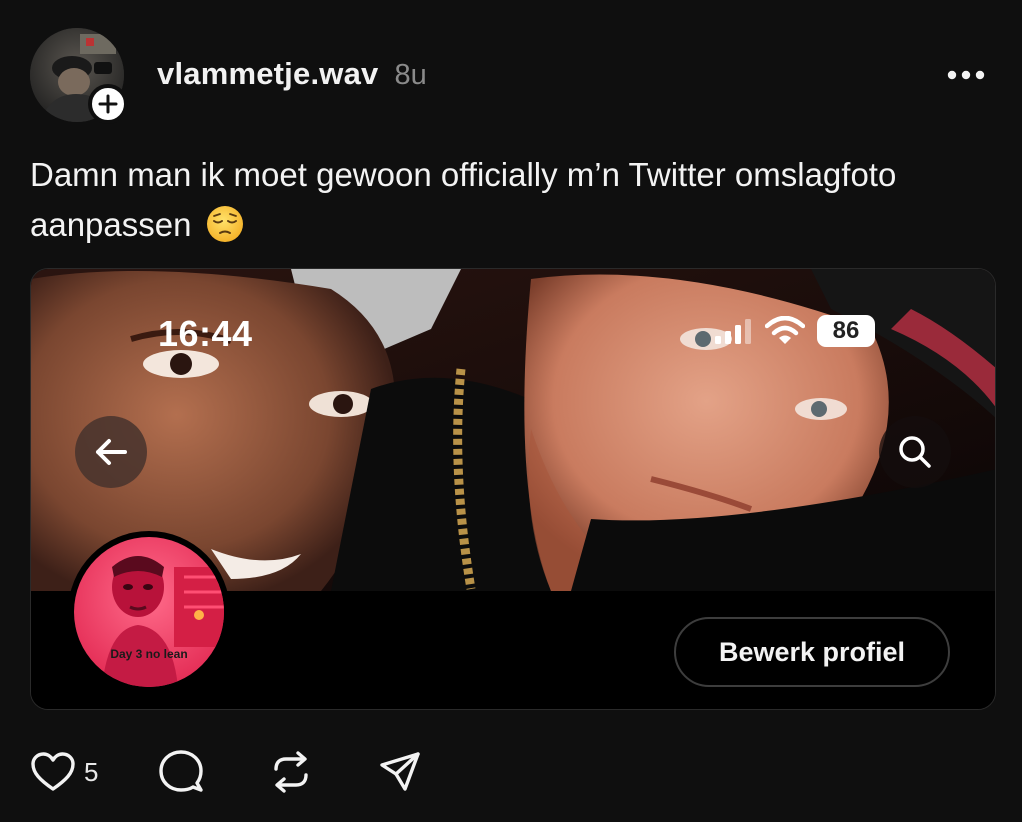 This screenshot has width=1022, height=822. I want to click on share-icon, so click(400, 771).